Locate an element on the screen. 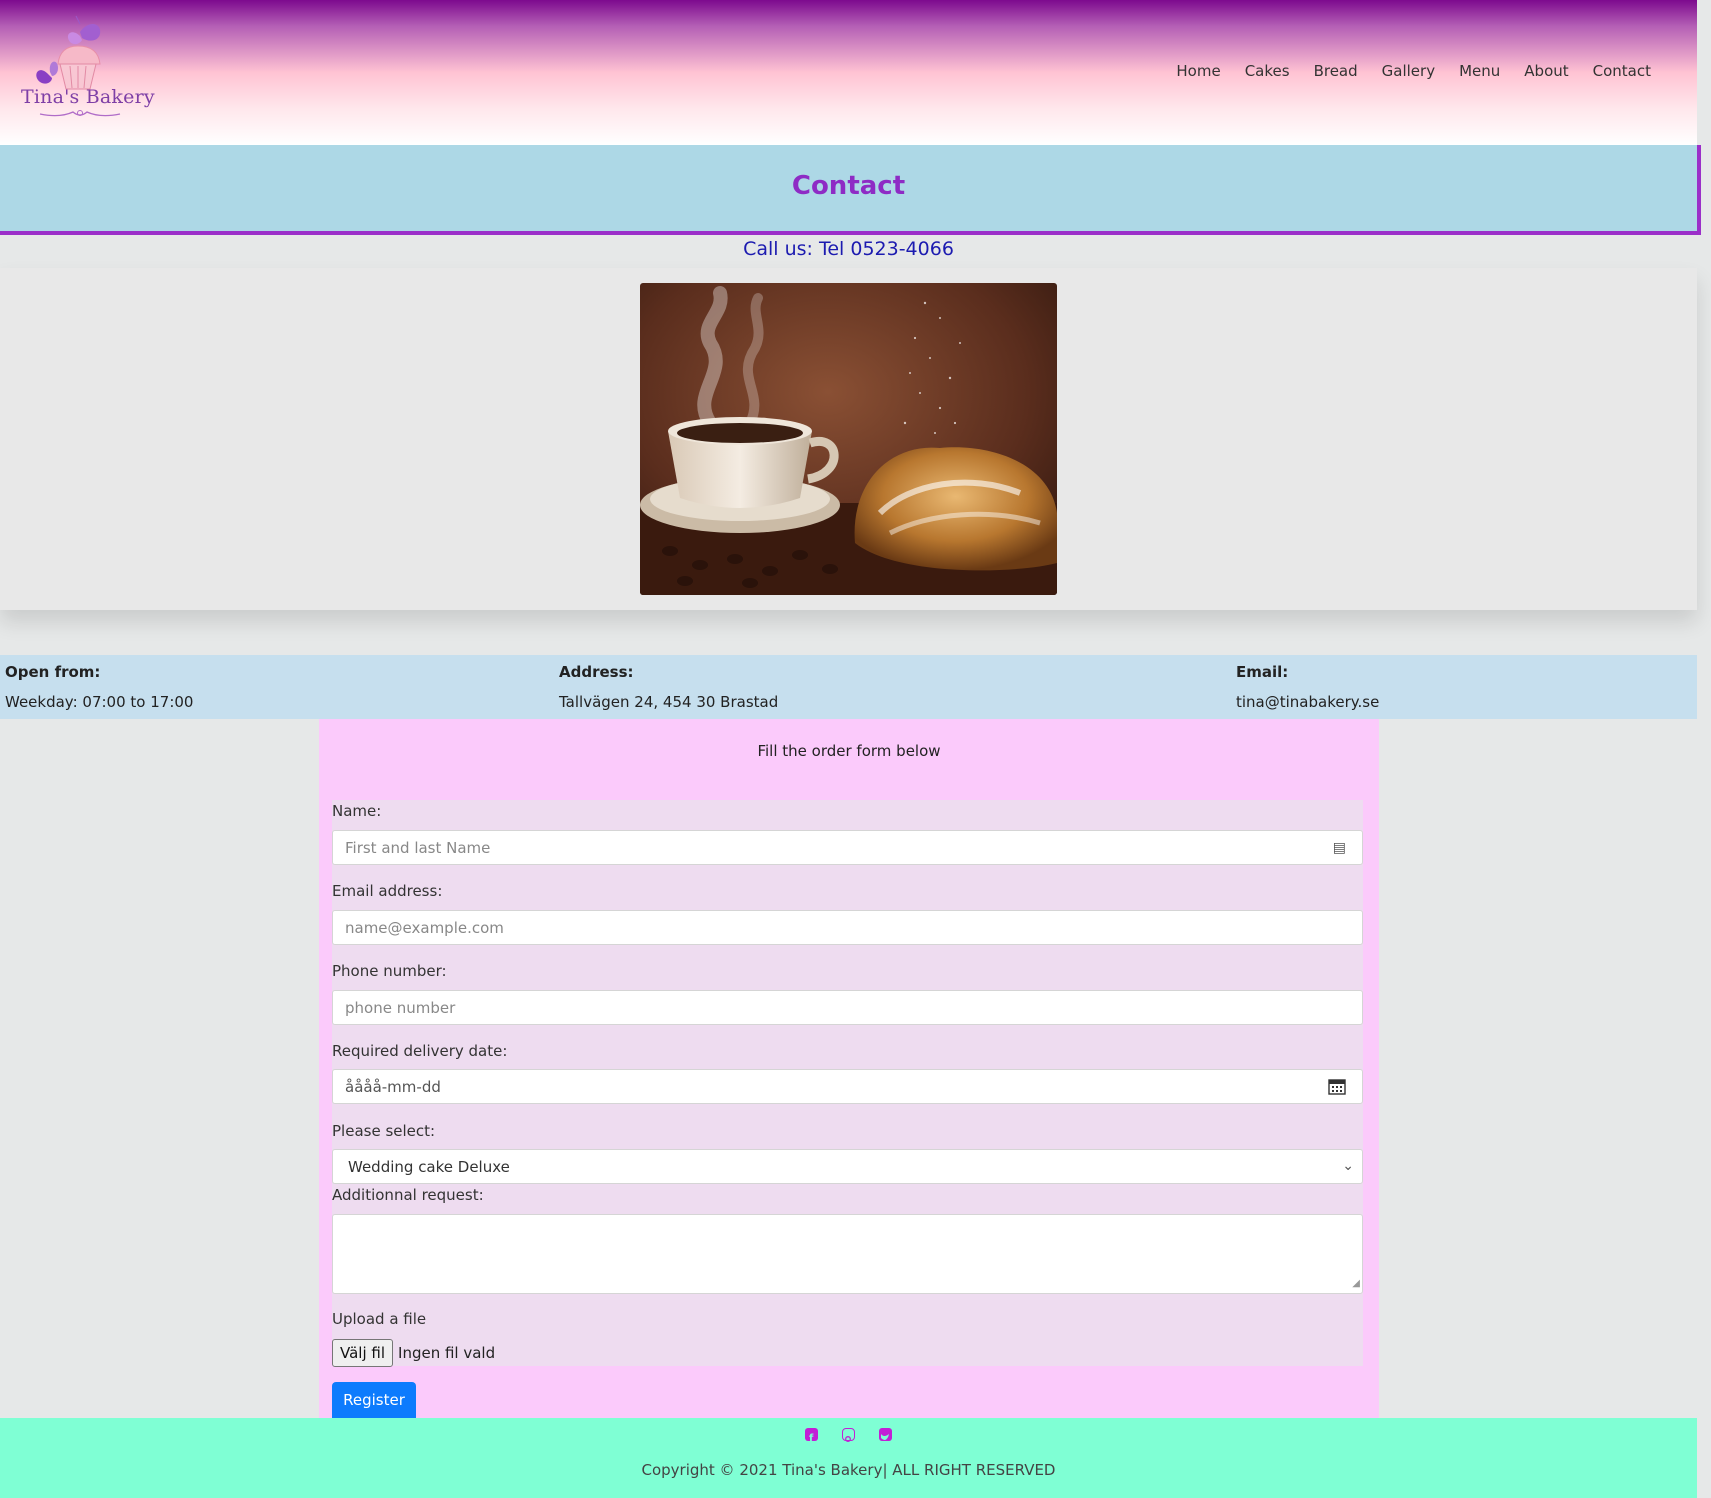  register-button: Register is located at coordinates (374, 1400).